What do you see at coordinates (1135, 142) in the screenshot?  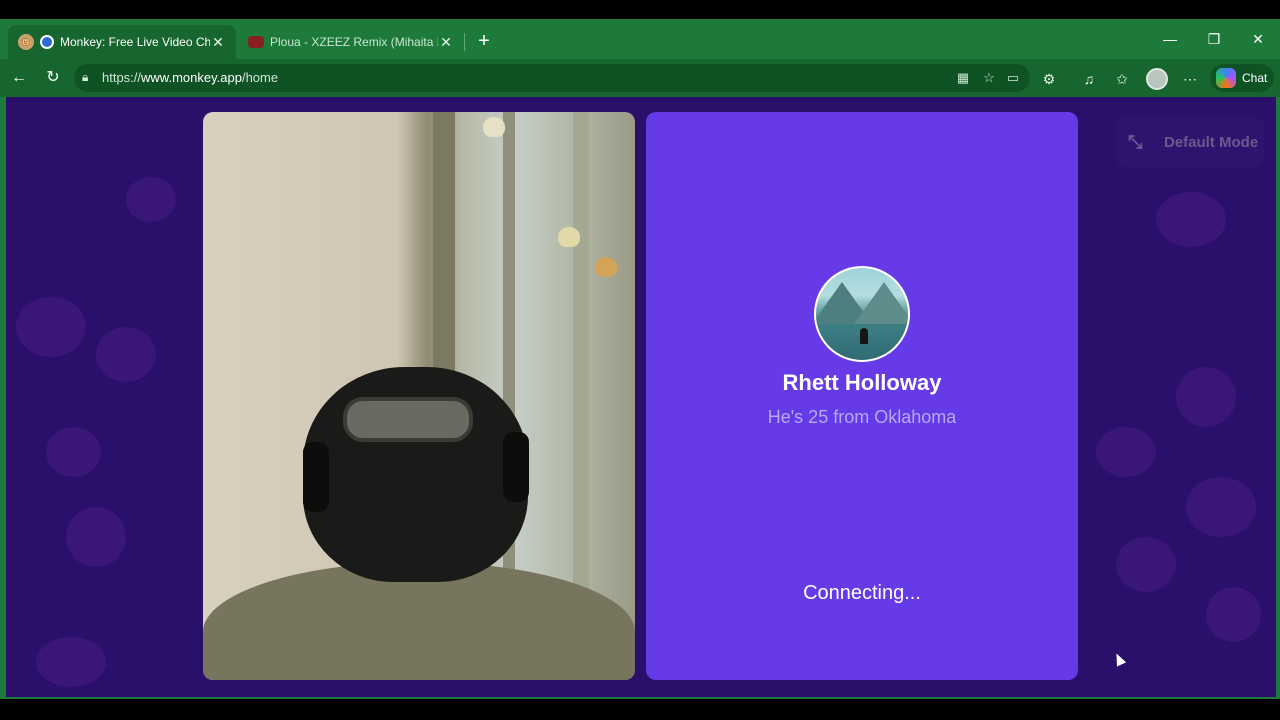 I see `collapse-icon: ⤡` at bounding box center [1135, 142].